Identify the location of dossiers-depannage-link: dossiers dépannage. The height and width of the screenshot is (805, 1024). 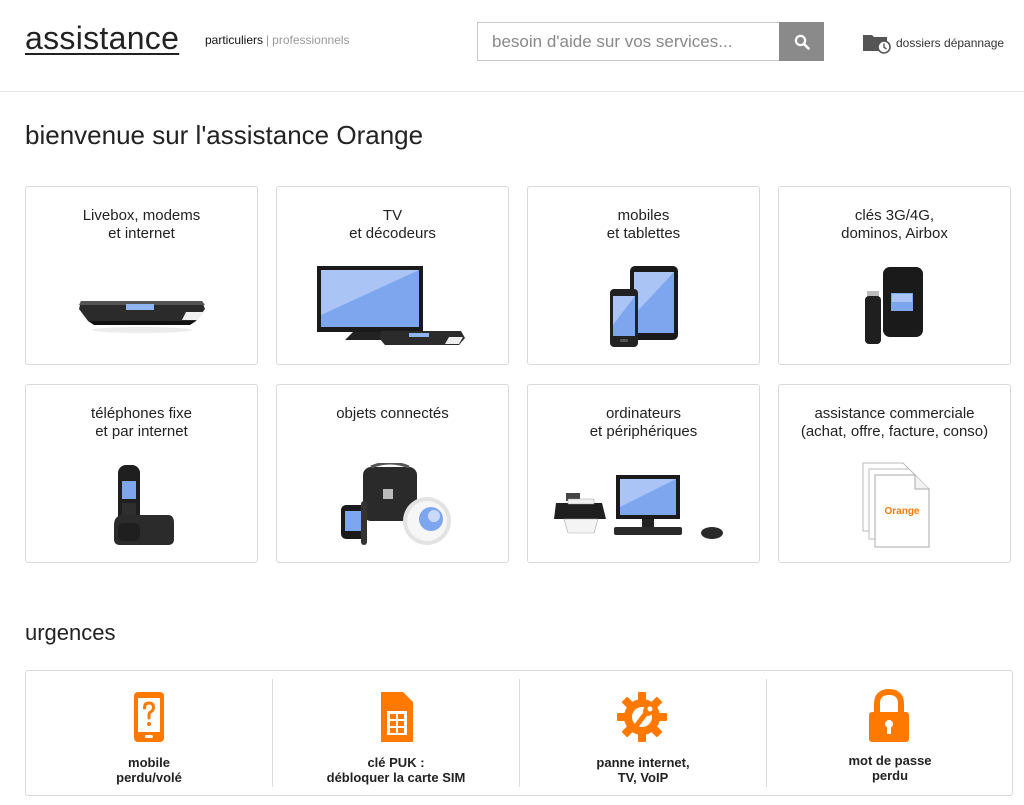
(933, 43).